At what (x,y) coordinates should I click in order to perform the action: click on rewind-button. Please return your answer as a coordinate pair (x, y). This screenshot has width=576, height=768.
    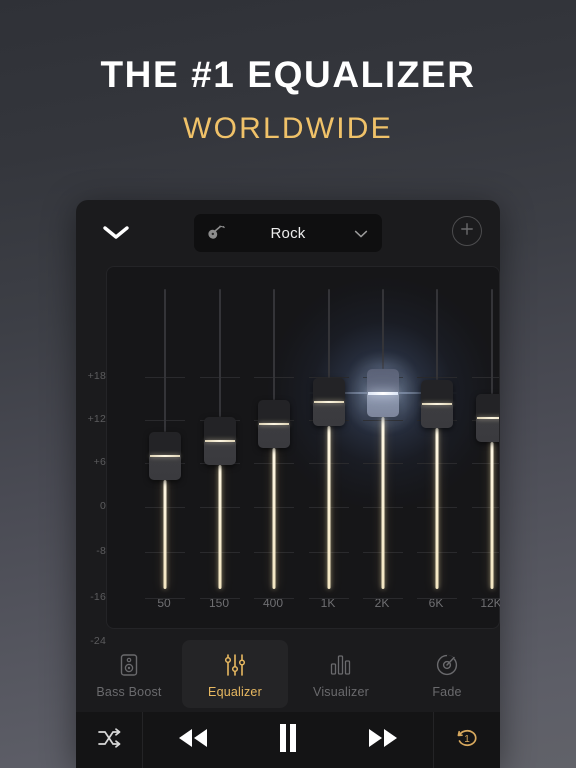
    Looking at the image, I should click on (193, 740).